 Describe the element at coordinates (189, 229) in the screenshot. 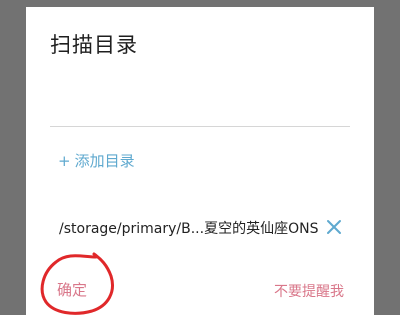

I see `directory-path: /storage/primary/B...夏空的英仙座ONS` at that location.